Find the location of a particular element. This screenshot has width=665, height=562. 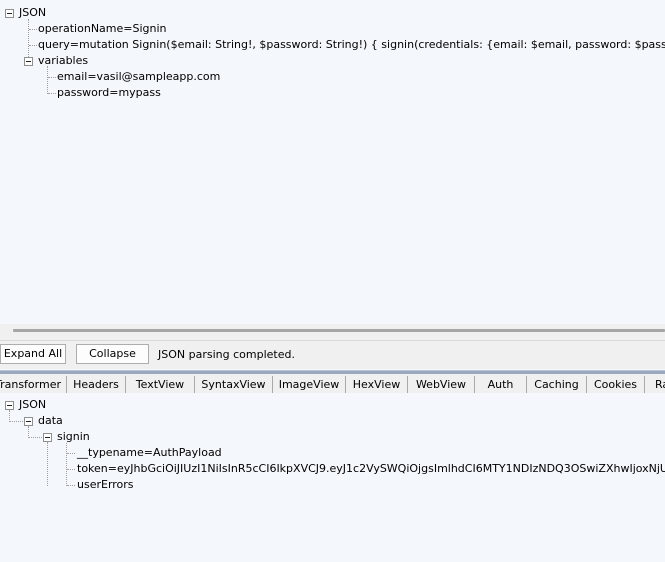

expand-all-button: Expand All is located at coordinates (33, 354).